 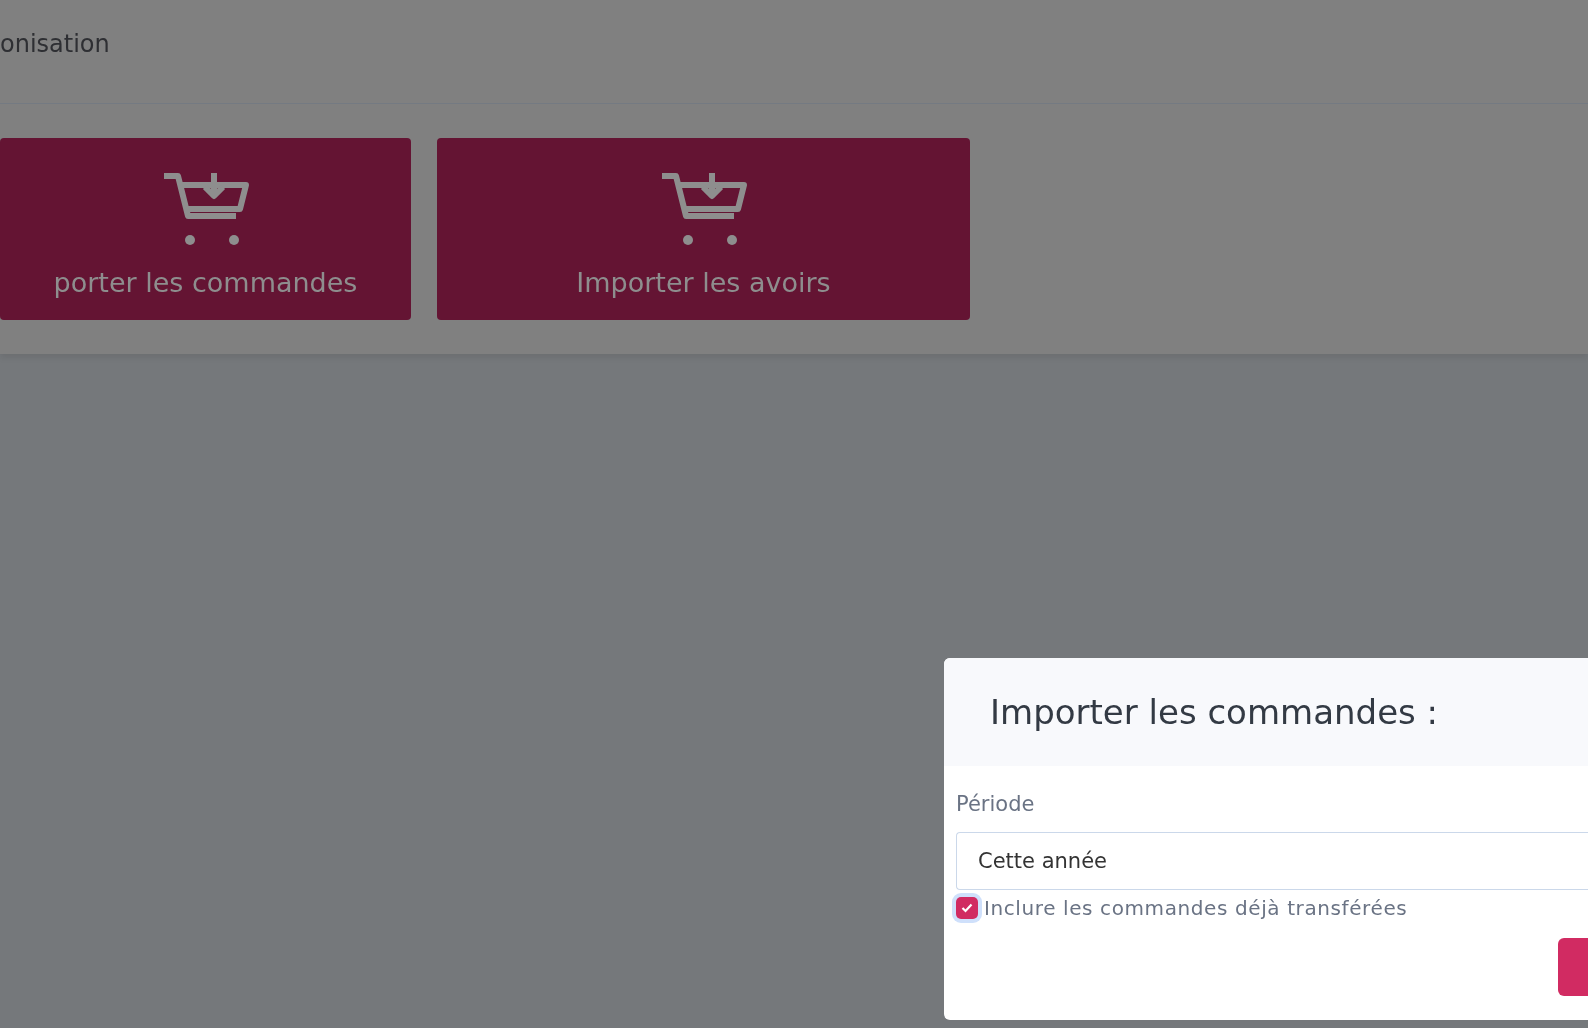 I want to click on page-title: onisation, so click(x=55, y=44).